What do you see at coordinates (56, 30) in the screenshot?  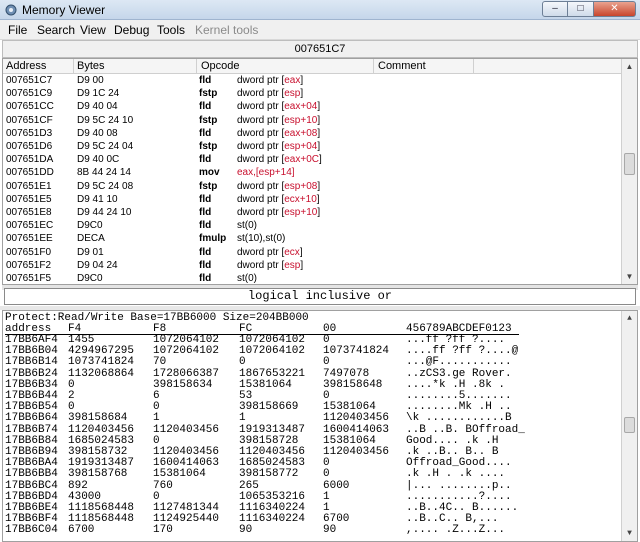 I see `menu-search: Search` at bounding box center [56, 30].